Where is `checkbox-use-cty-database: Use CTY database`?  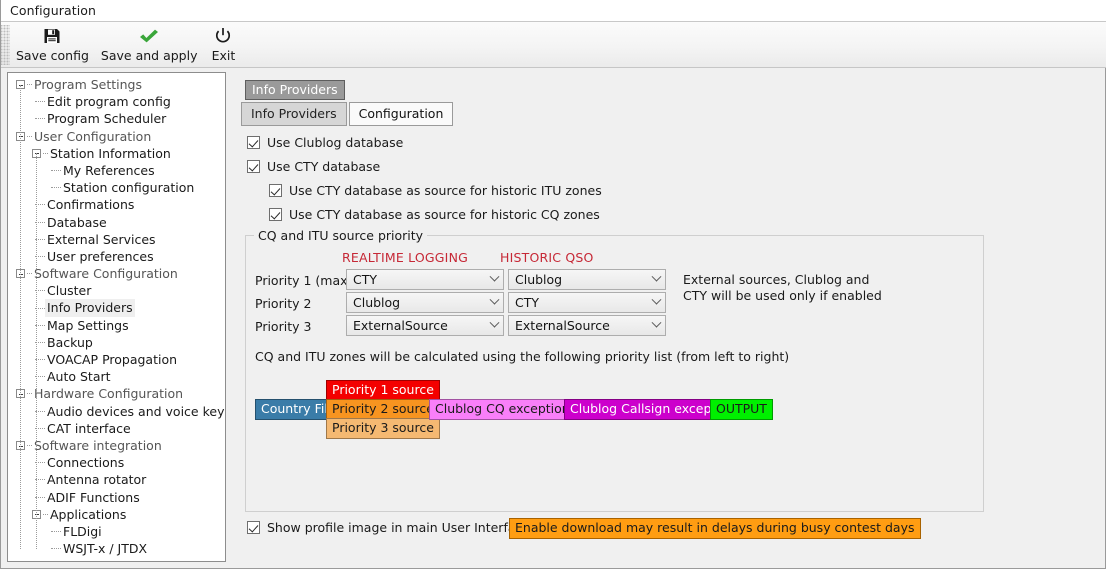 checkbox-use-cty-database: Use CTY database is located at coordinates (313, 166).